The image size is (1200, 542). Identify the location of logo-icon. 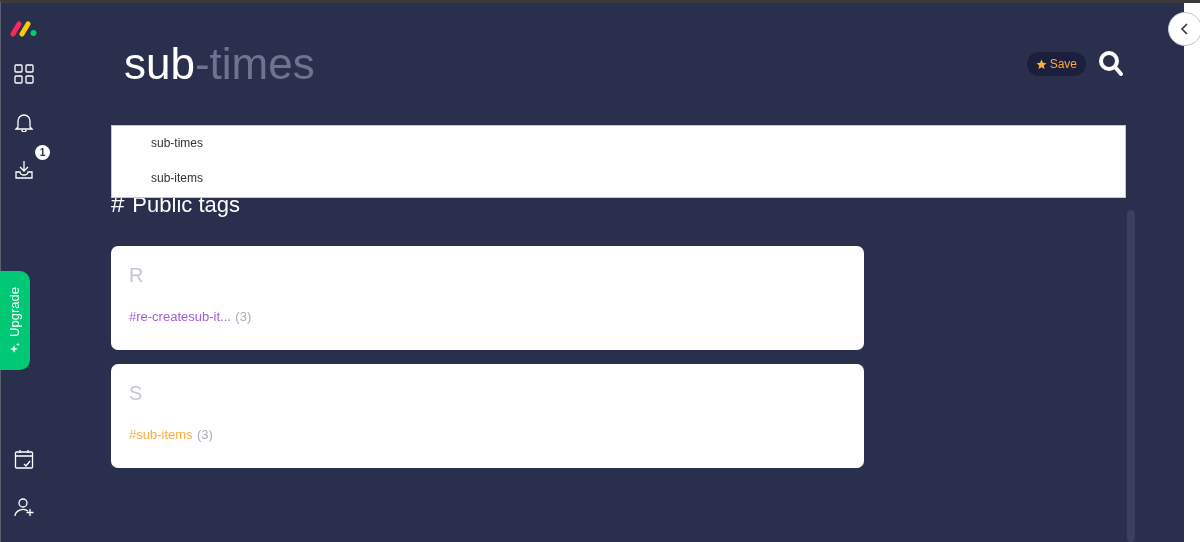
(24, 29).